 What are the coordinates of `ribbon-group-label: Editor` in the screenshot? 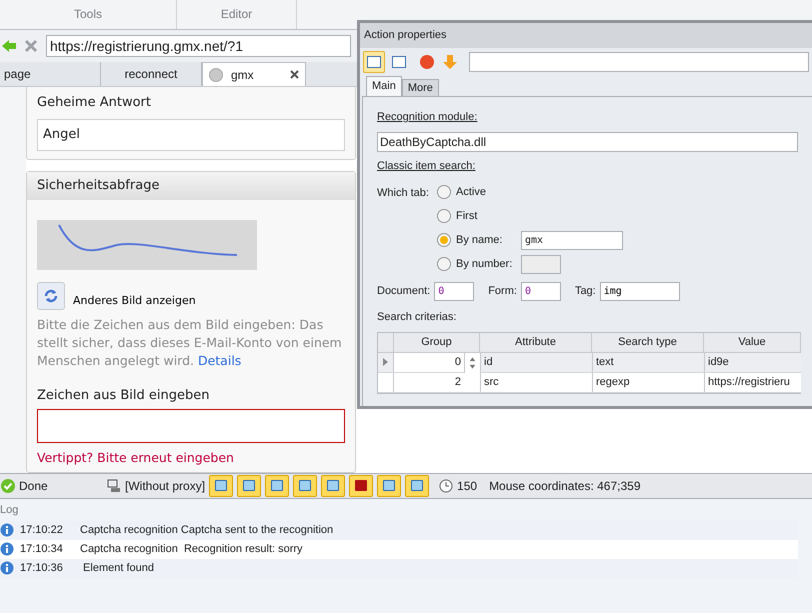 It's located at (236, 14).